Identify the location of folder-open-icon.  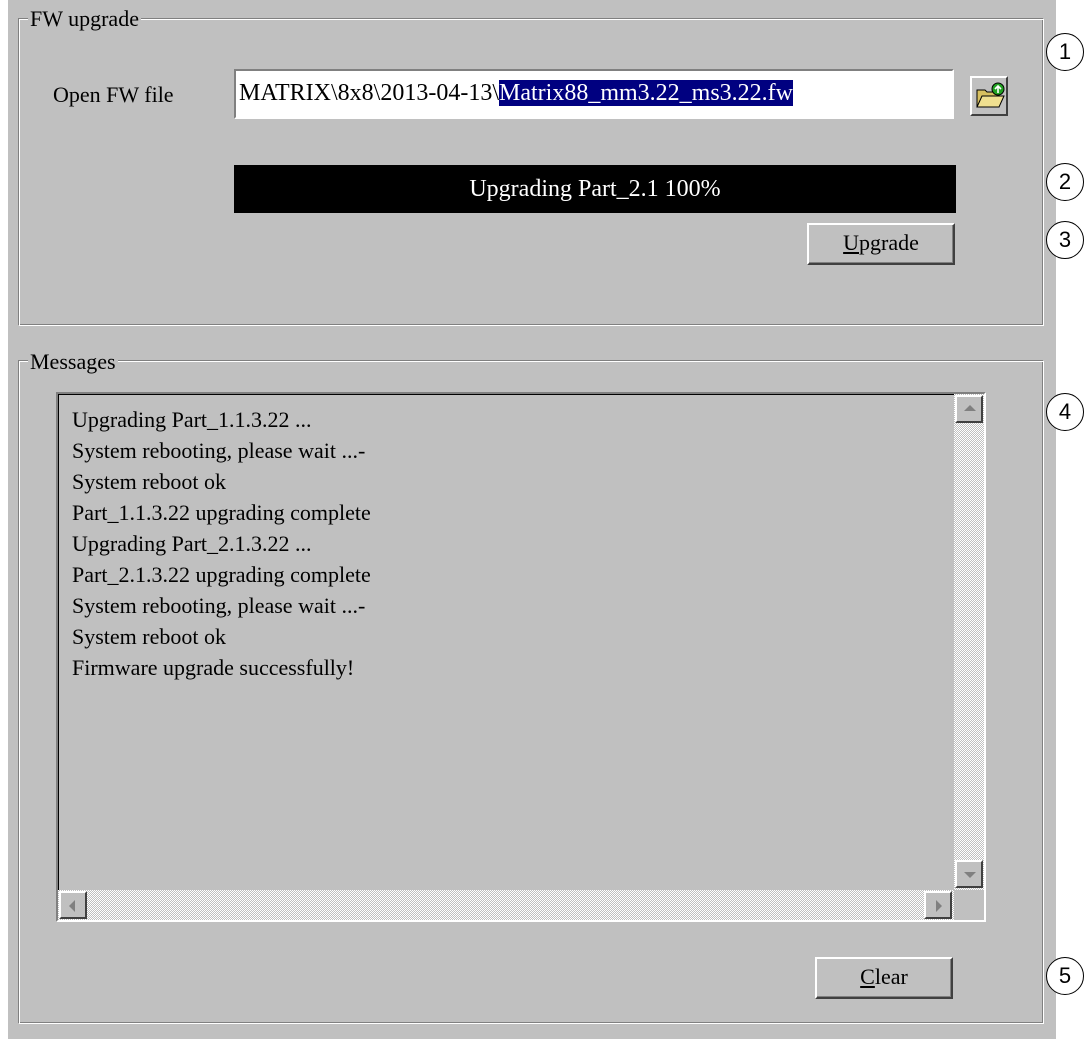
(990, 98).